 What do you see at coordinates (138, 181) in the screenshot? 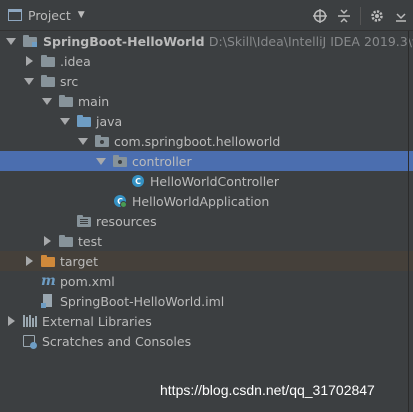
I see `java-class-icon: C` at bounding box center [138, 181].